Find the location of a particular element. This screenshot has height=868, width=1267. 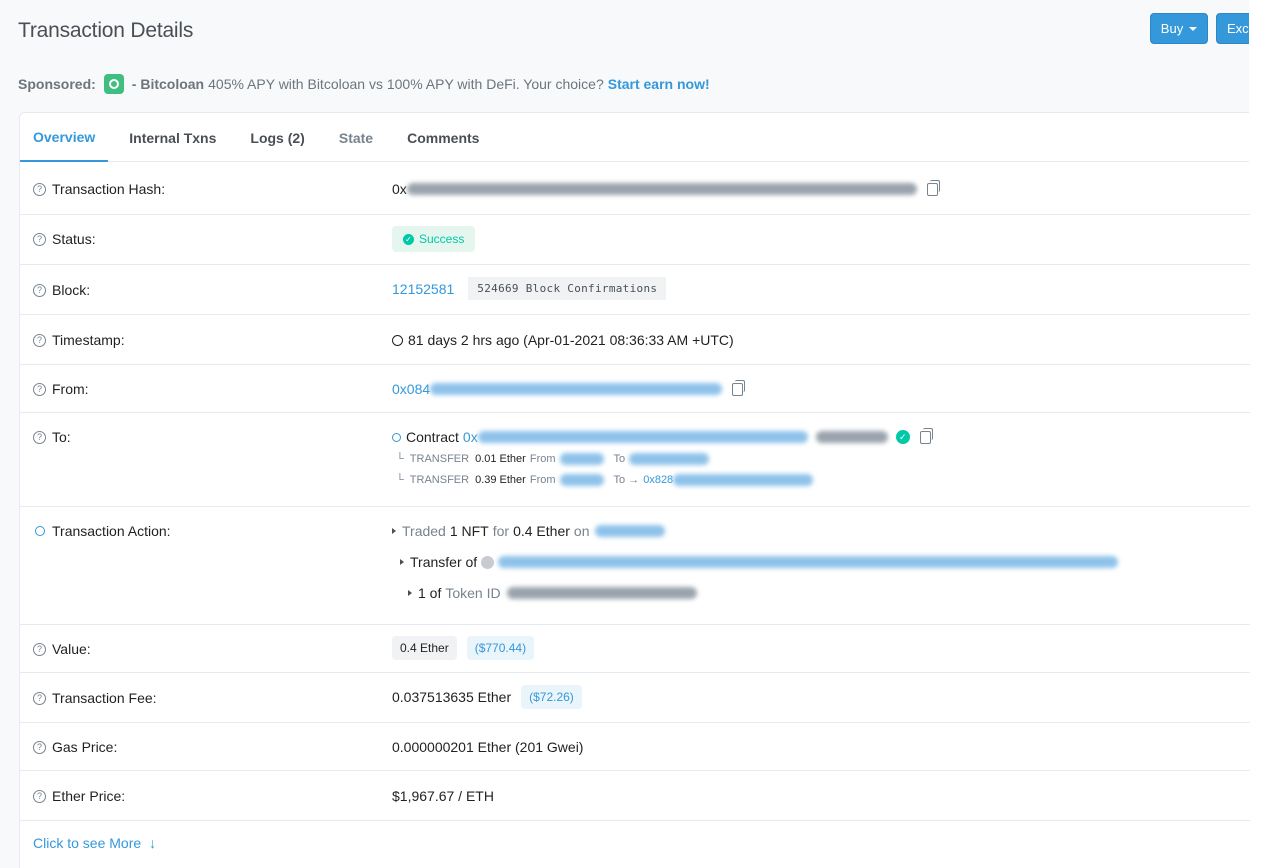

block-label: Block: is located at coordinates (71, 290).